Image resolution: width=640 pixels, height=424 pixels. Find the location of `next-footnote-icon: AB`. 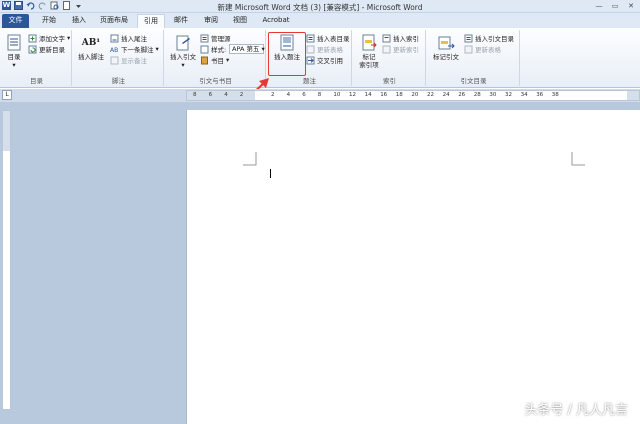

next-footnote-icon: AB is located at coordinates (114, 50).